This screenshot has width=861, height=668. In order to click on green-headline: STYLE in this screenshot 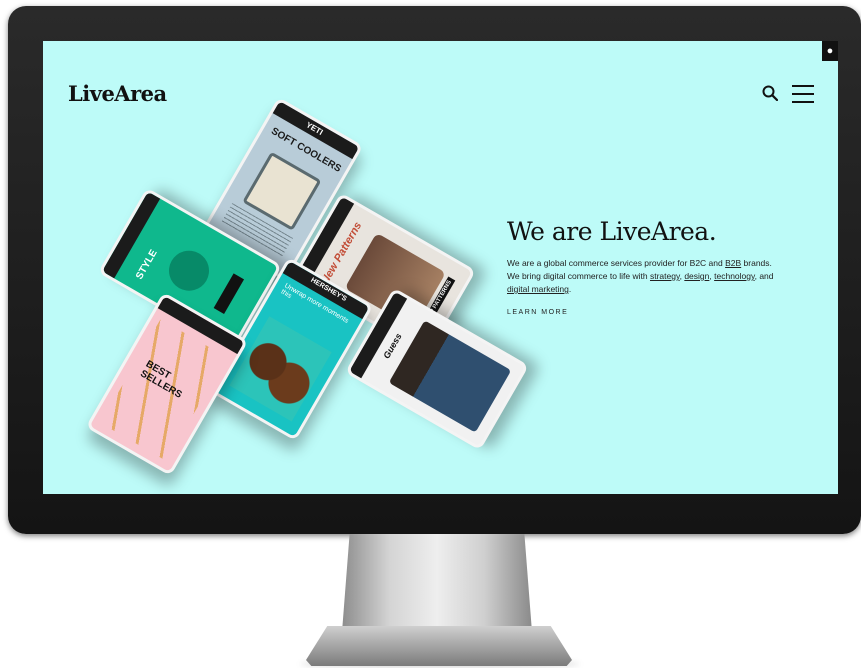, I will do `click(147, 265)`.